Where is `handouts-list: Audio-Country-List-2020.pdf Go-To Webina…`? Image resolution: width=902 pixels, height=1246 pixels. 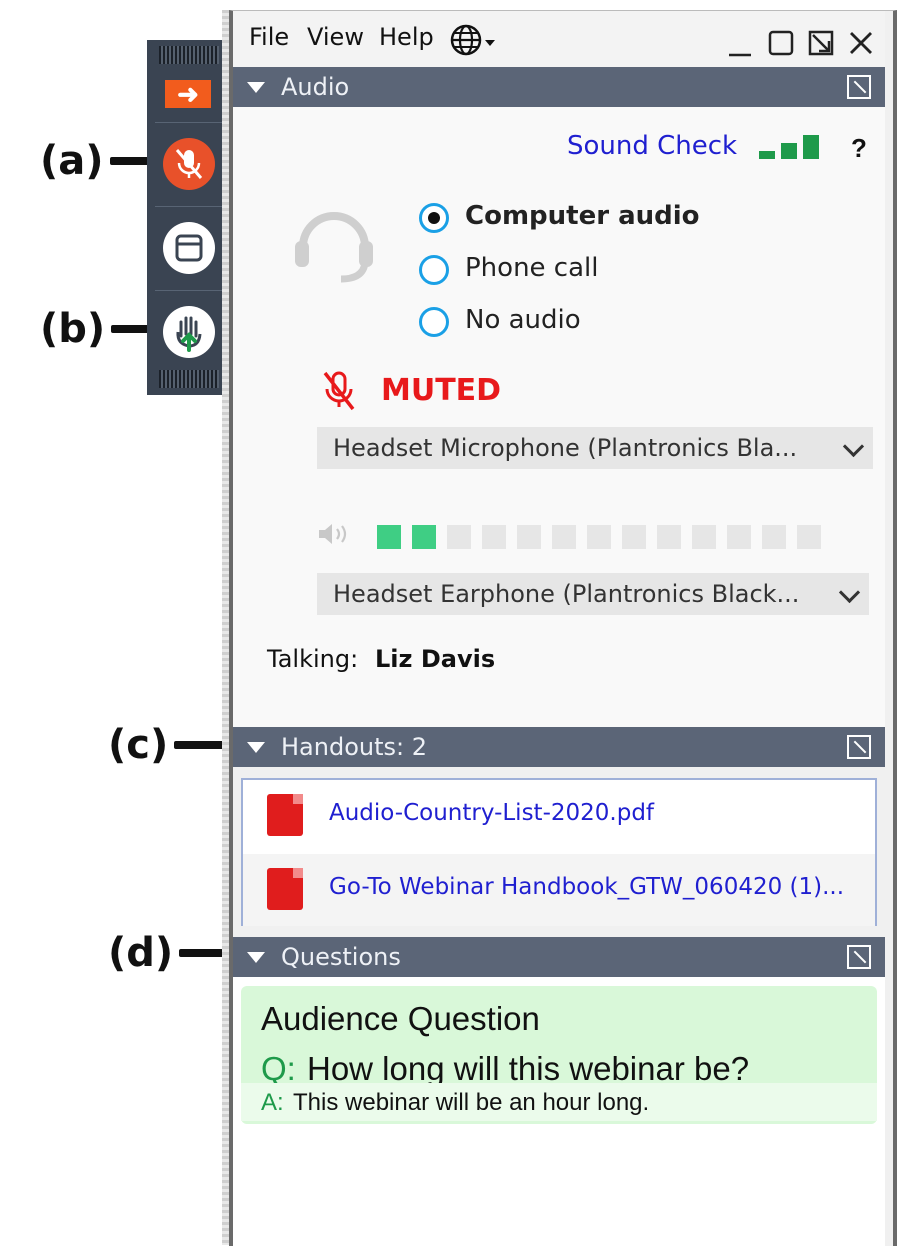 handouts-list: Audio-Country-List-2020.pdf Go-To Webina… is located at coordinates (559, 852).